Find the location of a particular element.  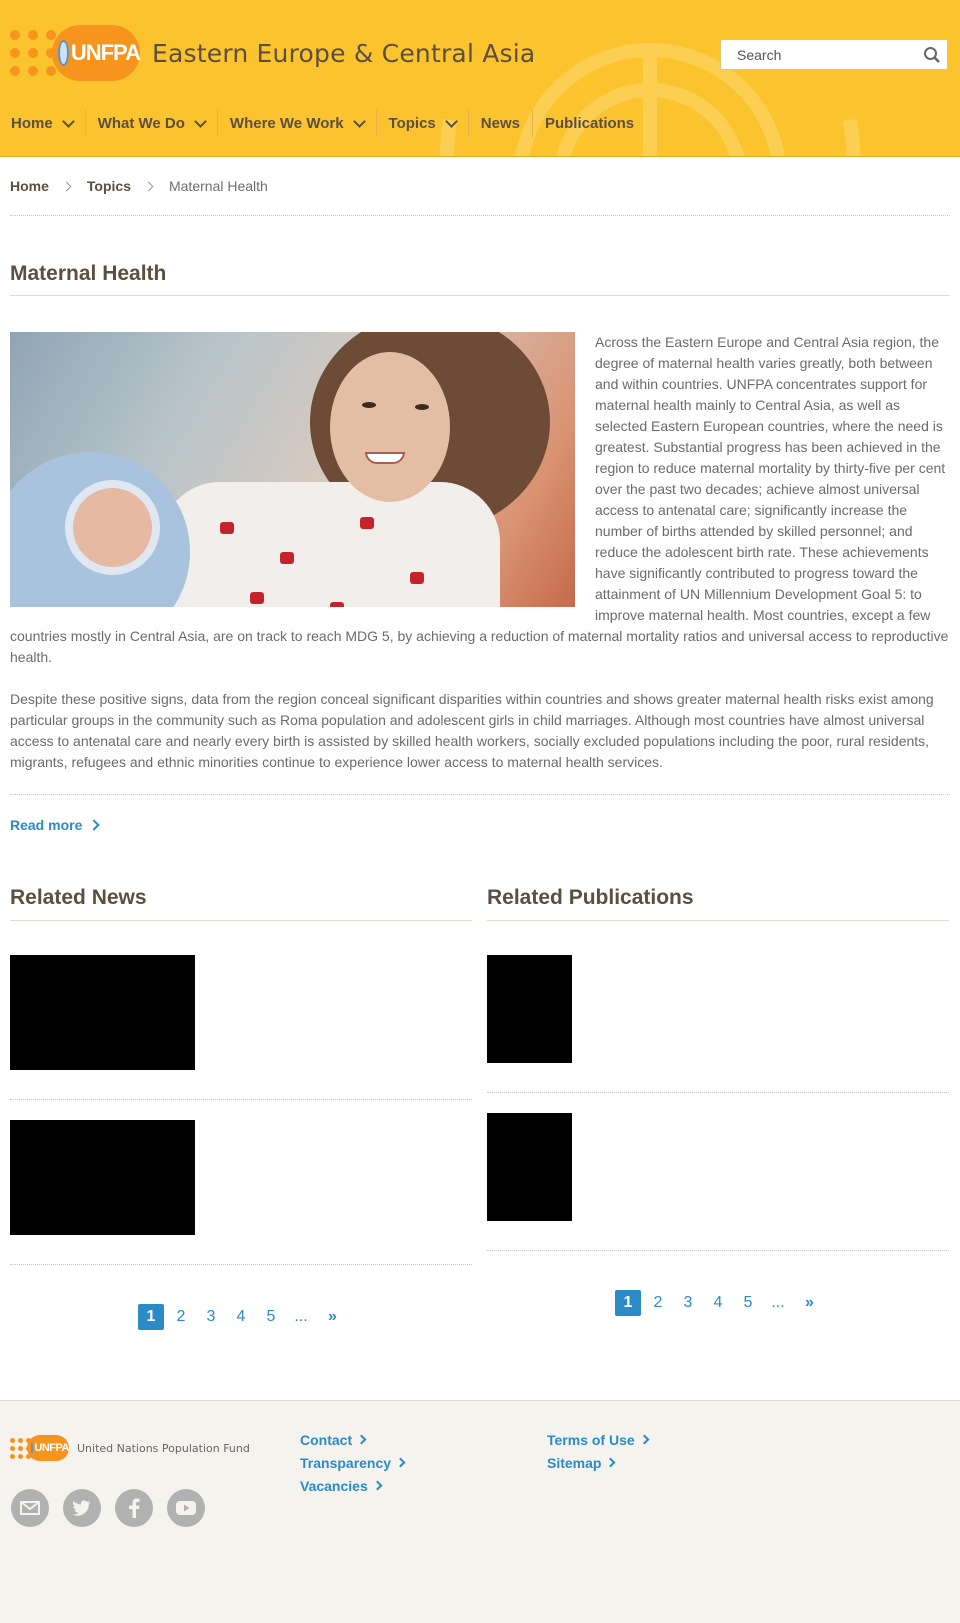

nav-topics: Topics is located at coordinates (423, 123).